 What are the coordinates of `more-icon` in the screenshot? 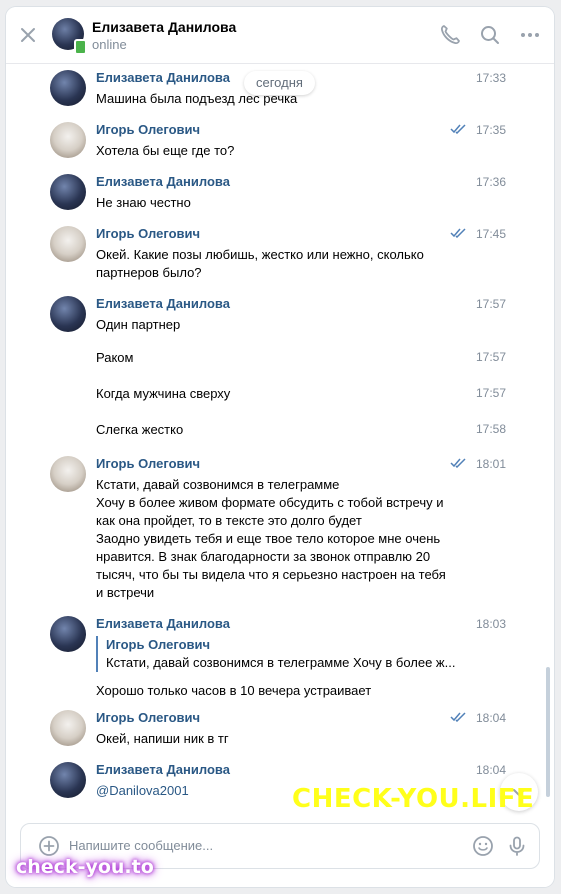 It's located at (530, 35).